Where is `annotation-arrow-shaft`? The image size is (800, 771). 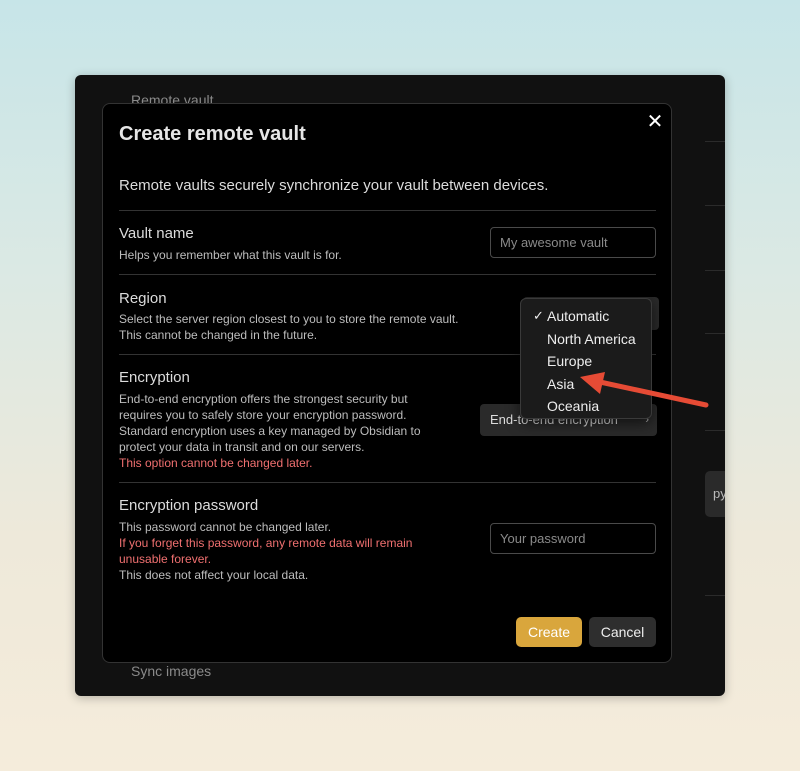 annotation-arrow-shaft is located at coordinates (653, 393).